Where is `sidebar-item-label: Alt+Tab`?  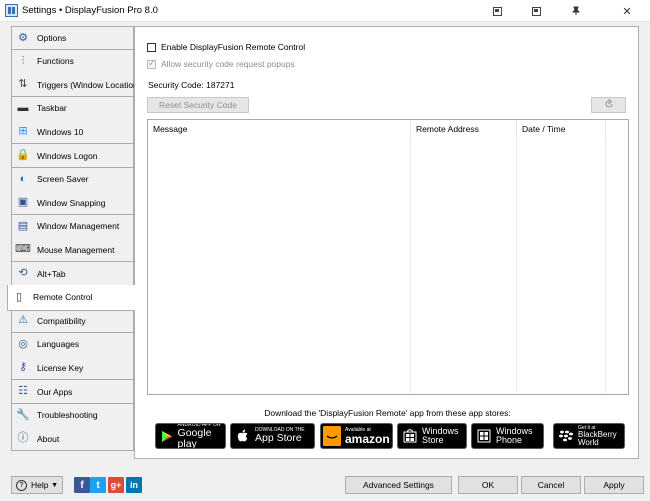 sidebar-item-label: Alt+Tab is located at coordinates (51, 273).